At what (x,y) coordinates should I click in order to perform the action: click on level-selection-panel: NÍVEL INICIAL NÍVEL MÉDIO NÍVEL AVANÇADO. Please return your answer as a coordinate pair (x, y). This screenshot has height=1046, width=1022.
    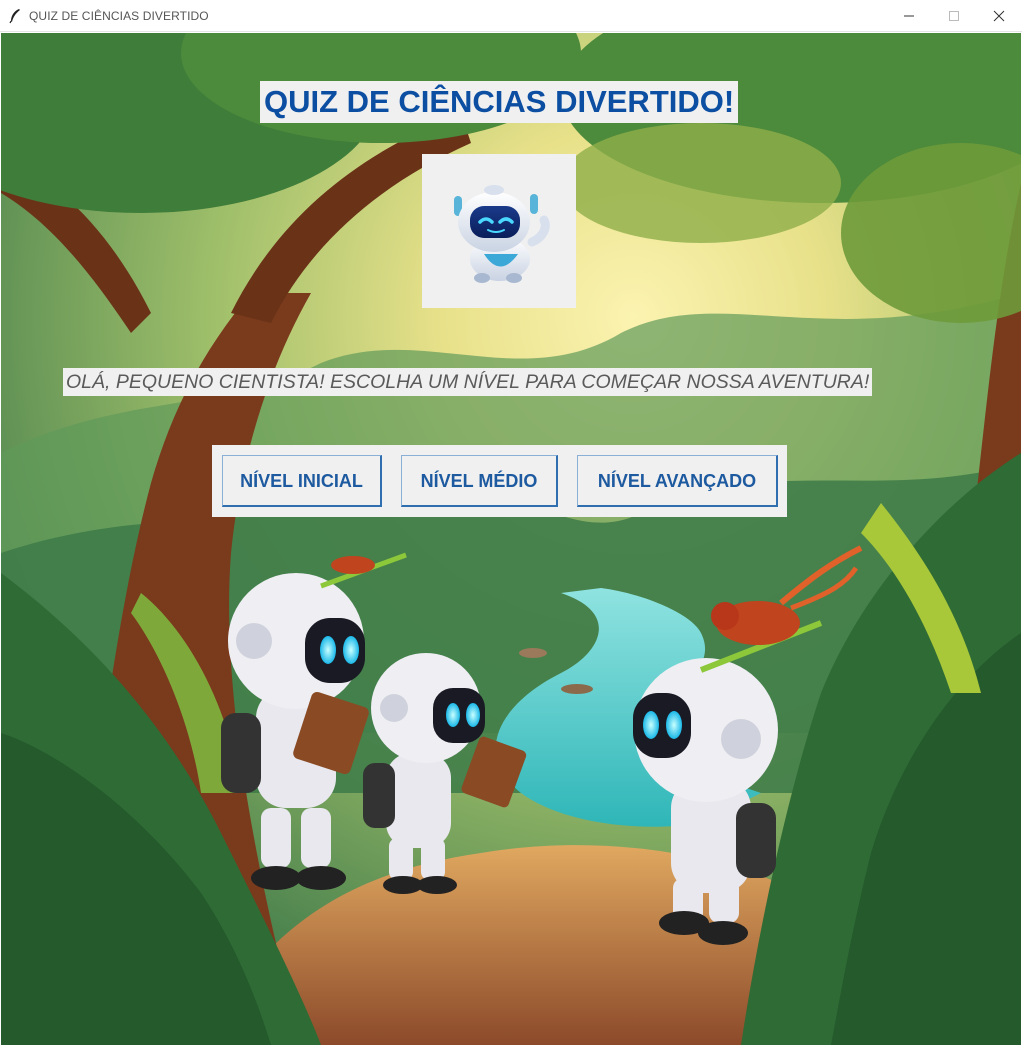
    Looking at the image, I should click on (499, 481).